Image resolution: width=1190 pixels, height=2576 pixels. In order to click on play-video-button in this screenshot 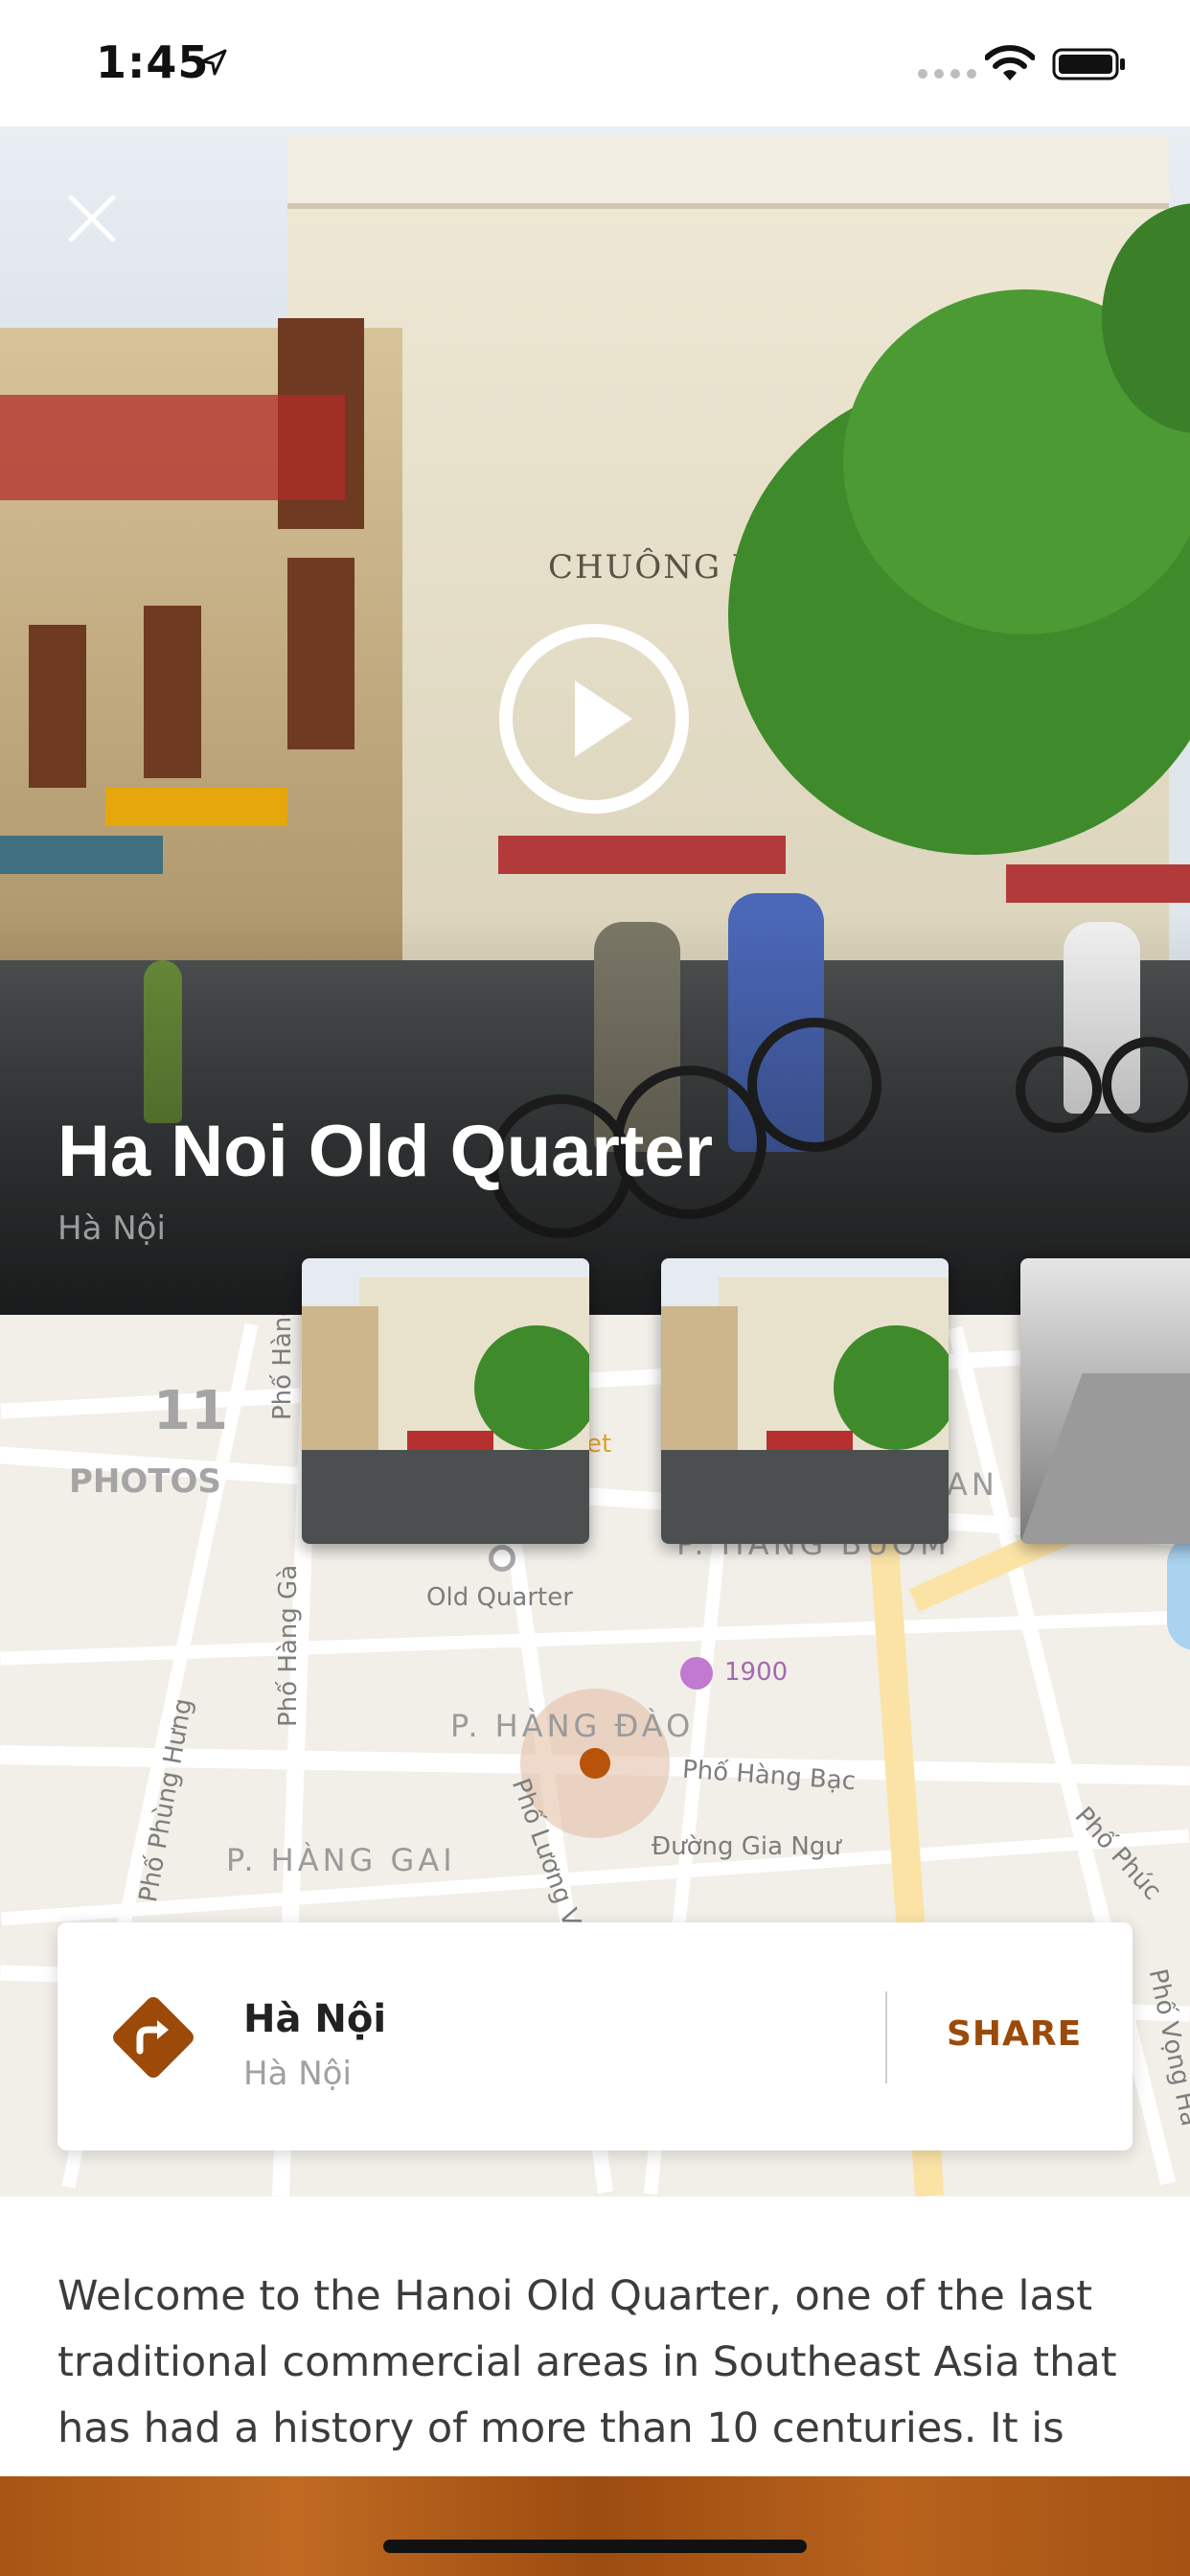, I will do `click(594, 719)`.